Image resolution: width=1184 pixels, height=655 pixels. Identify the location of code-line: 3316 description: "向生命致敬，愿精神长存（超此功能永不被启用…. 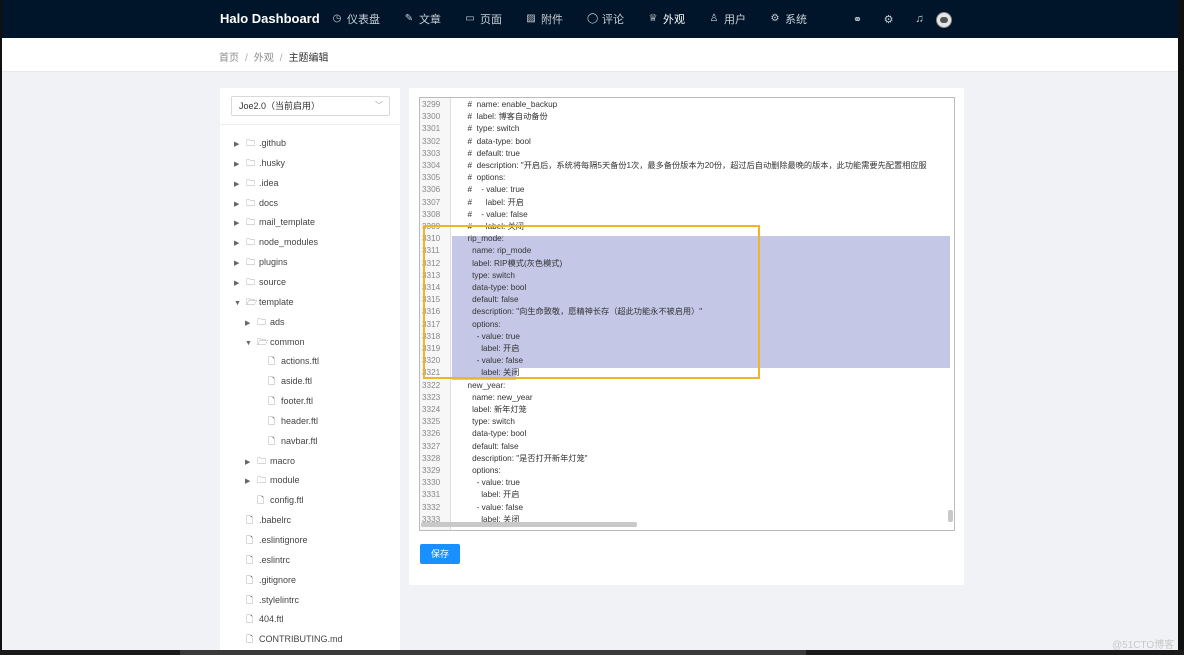
(687, 312).